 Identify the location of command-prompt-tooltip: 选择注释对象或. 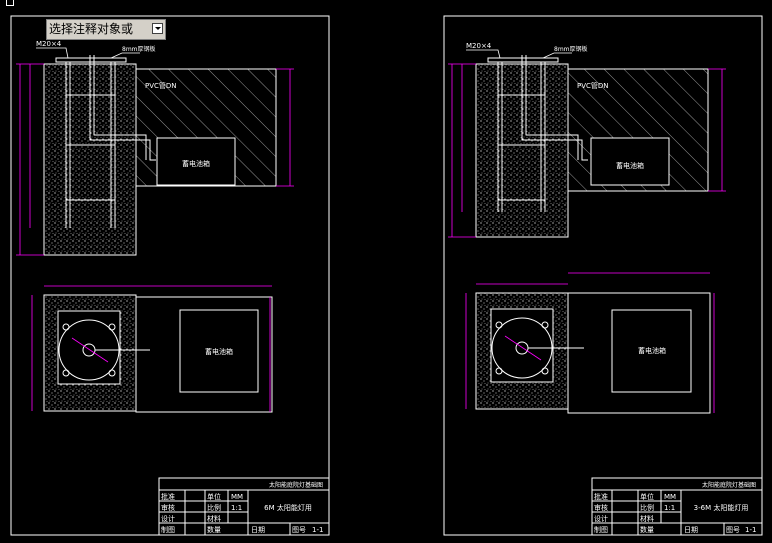
(106, 29).